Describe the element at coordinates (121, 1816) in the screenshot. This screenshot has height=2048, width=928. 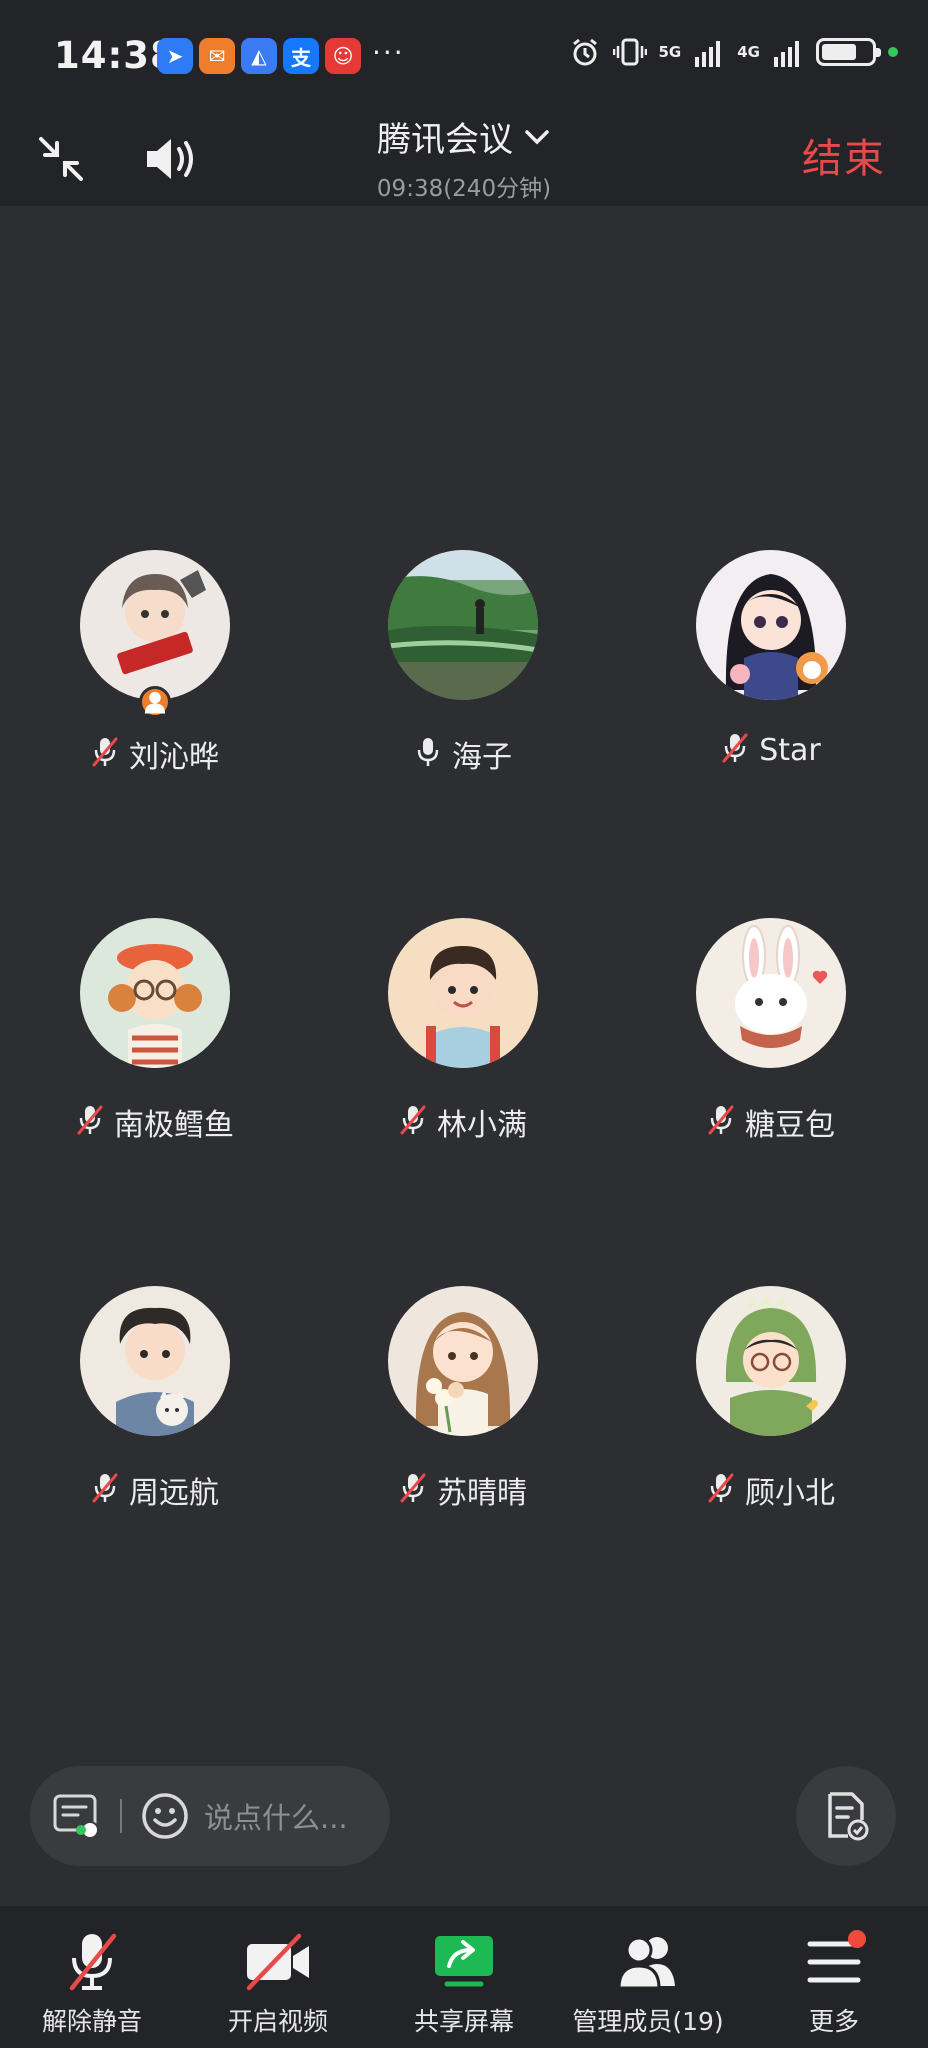
I see `chat-divider` at that location.